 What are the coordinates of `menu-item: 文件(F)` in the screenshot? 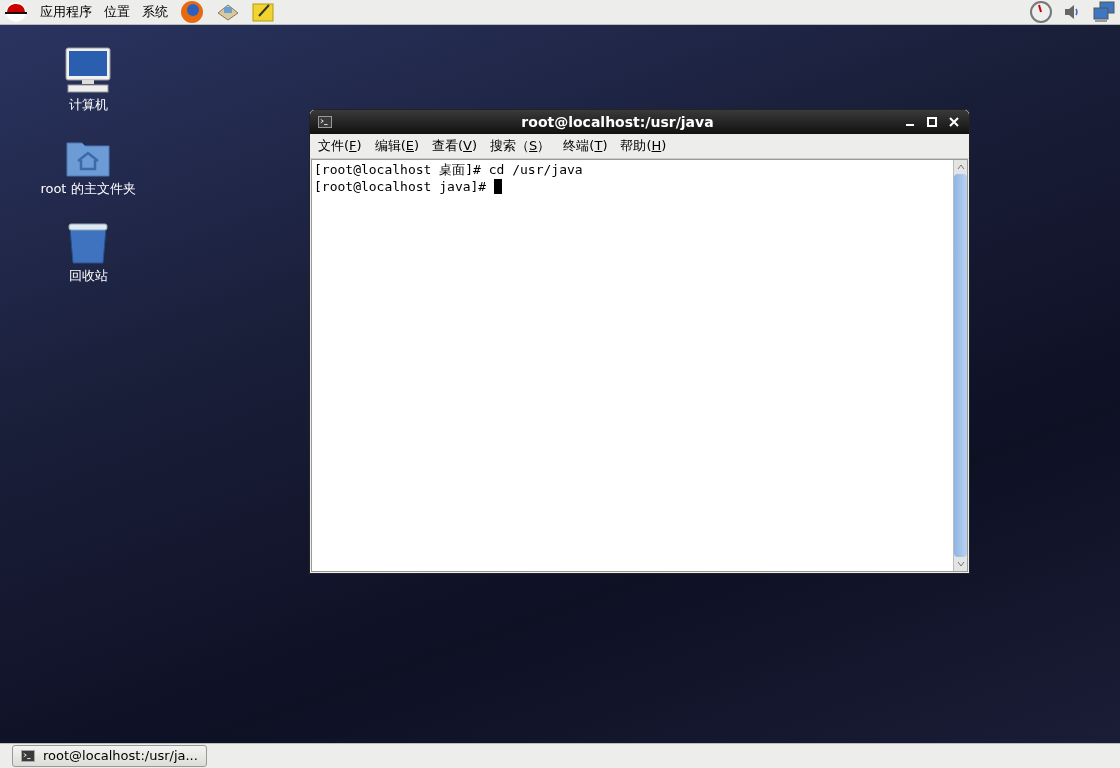 It's located at (340, 146).